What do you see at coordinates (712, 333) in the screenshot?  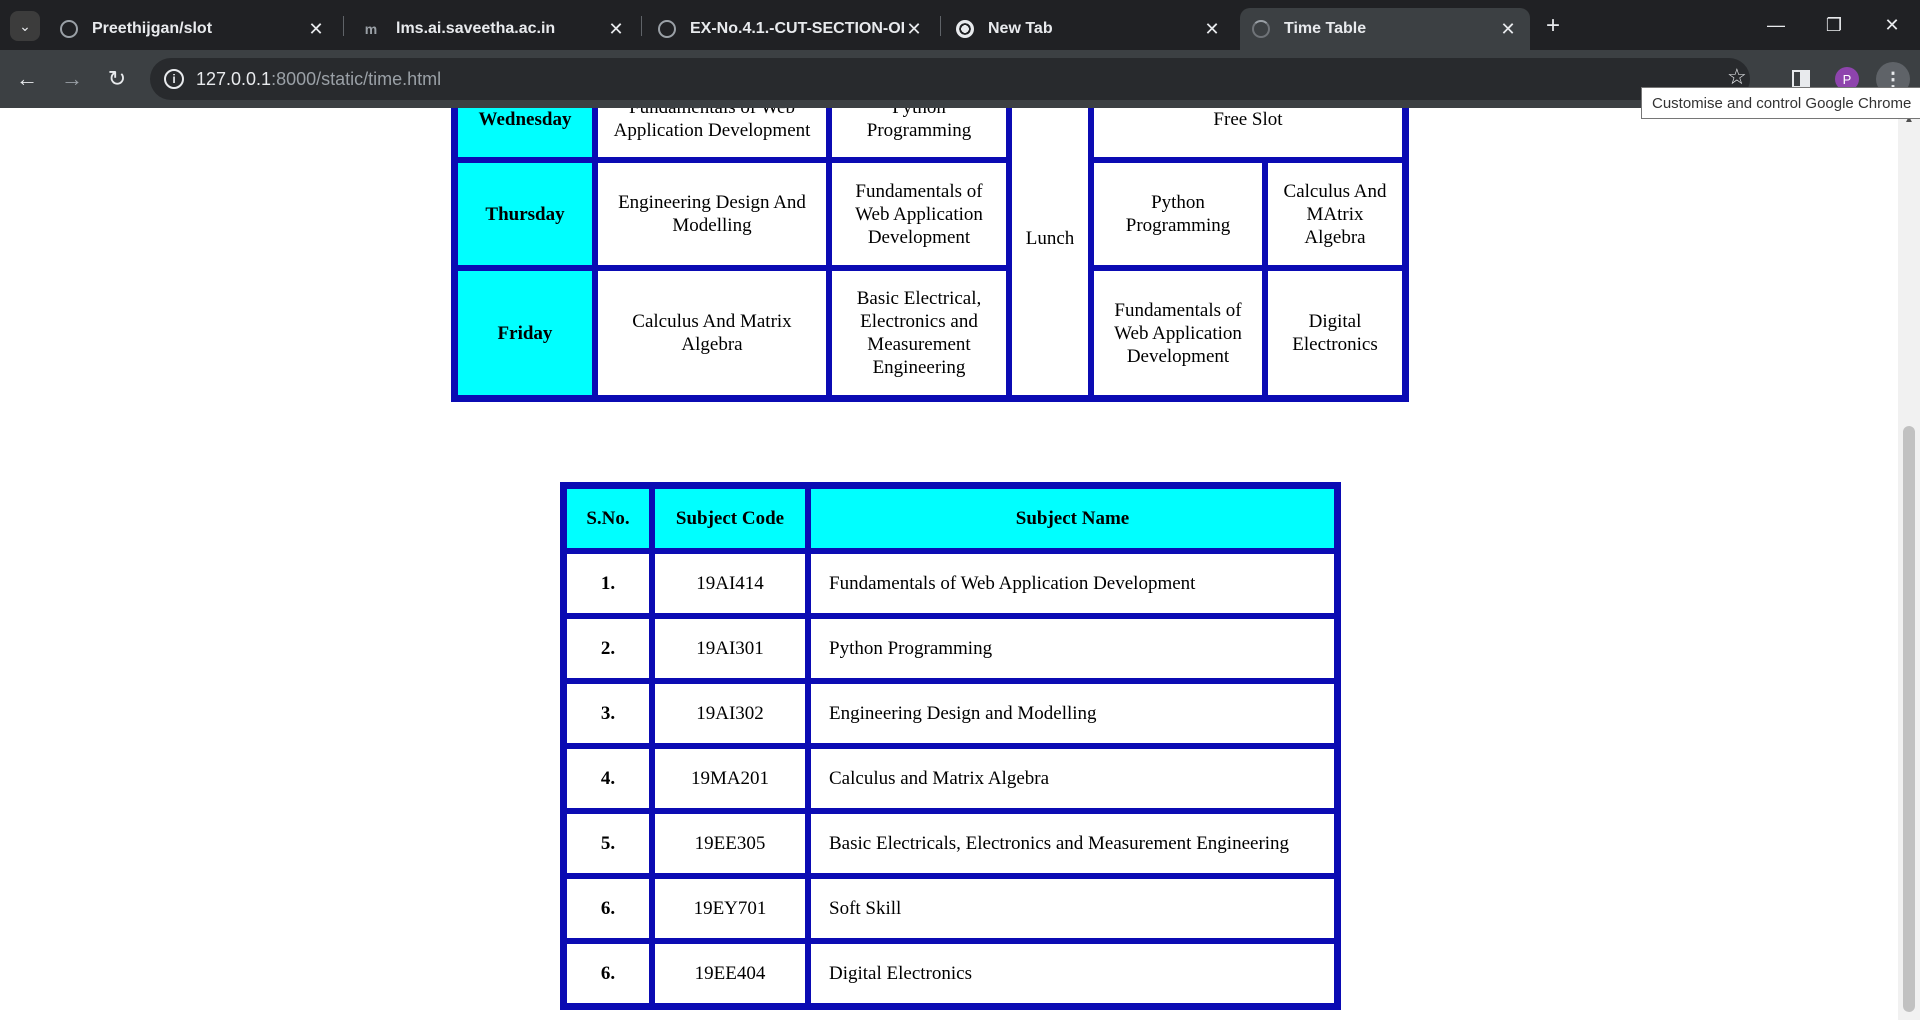 I see `period-cell: Calculus And Matrix Algebra` at bounding box center [712, 333].